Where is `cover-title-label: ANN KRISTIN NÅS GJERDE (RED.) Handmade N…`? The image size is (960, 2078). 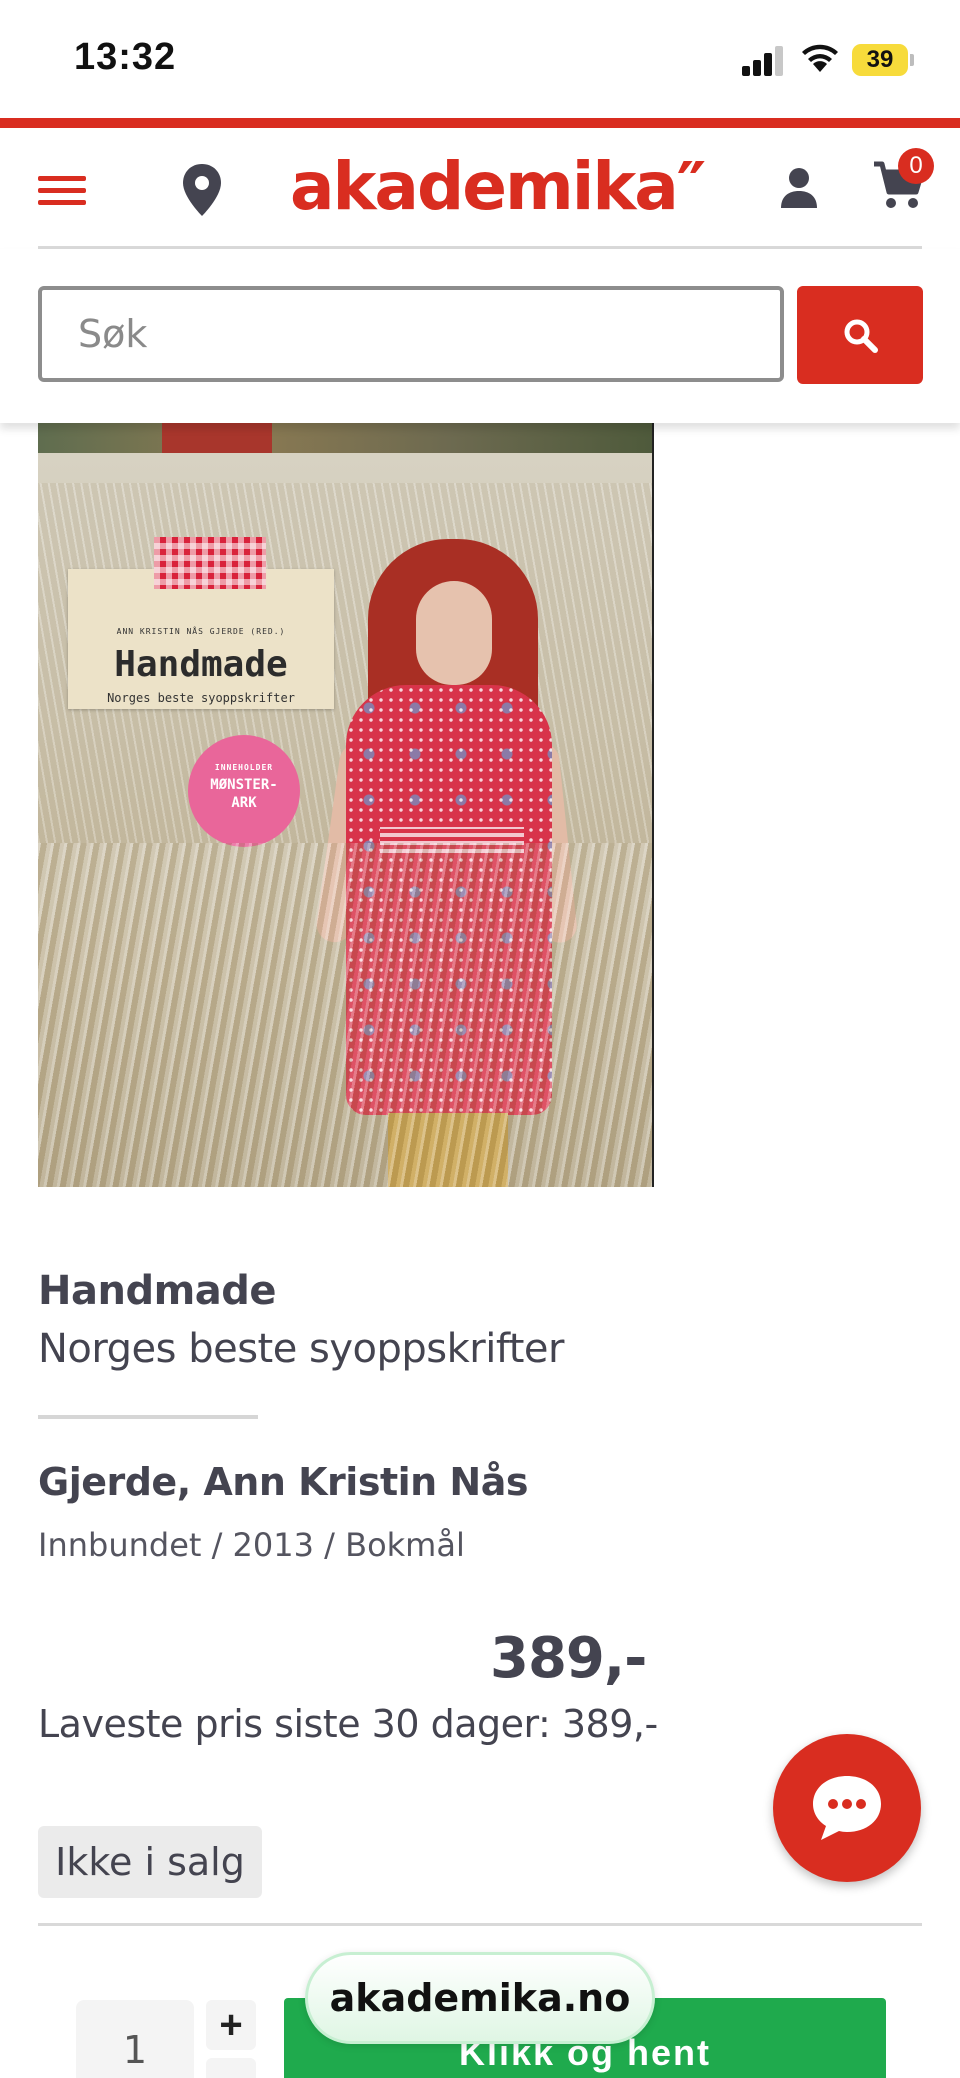 cover-title-label: ANN KRISTIN NÅS GJERDE (RED.) Handmade N… is located at coordinates (201, 639).